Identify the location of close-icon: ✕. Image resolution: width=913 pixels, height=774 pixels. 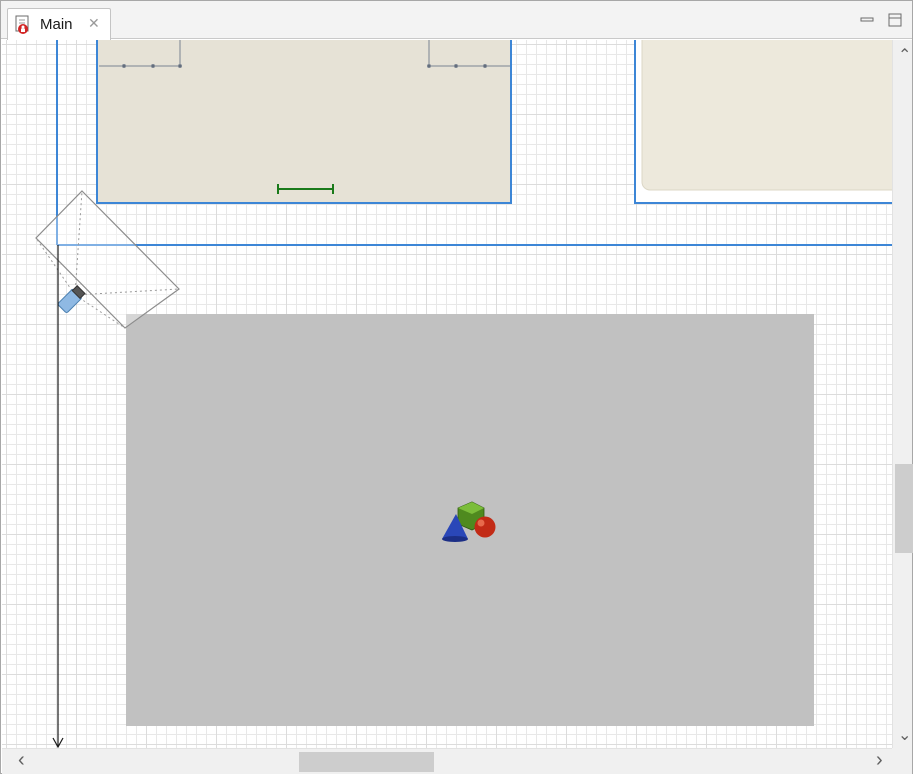
(94, 23).